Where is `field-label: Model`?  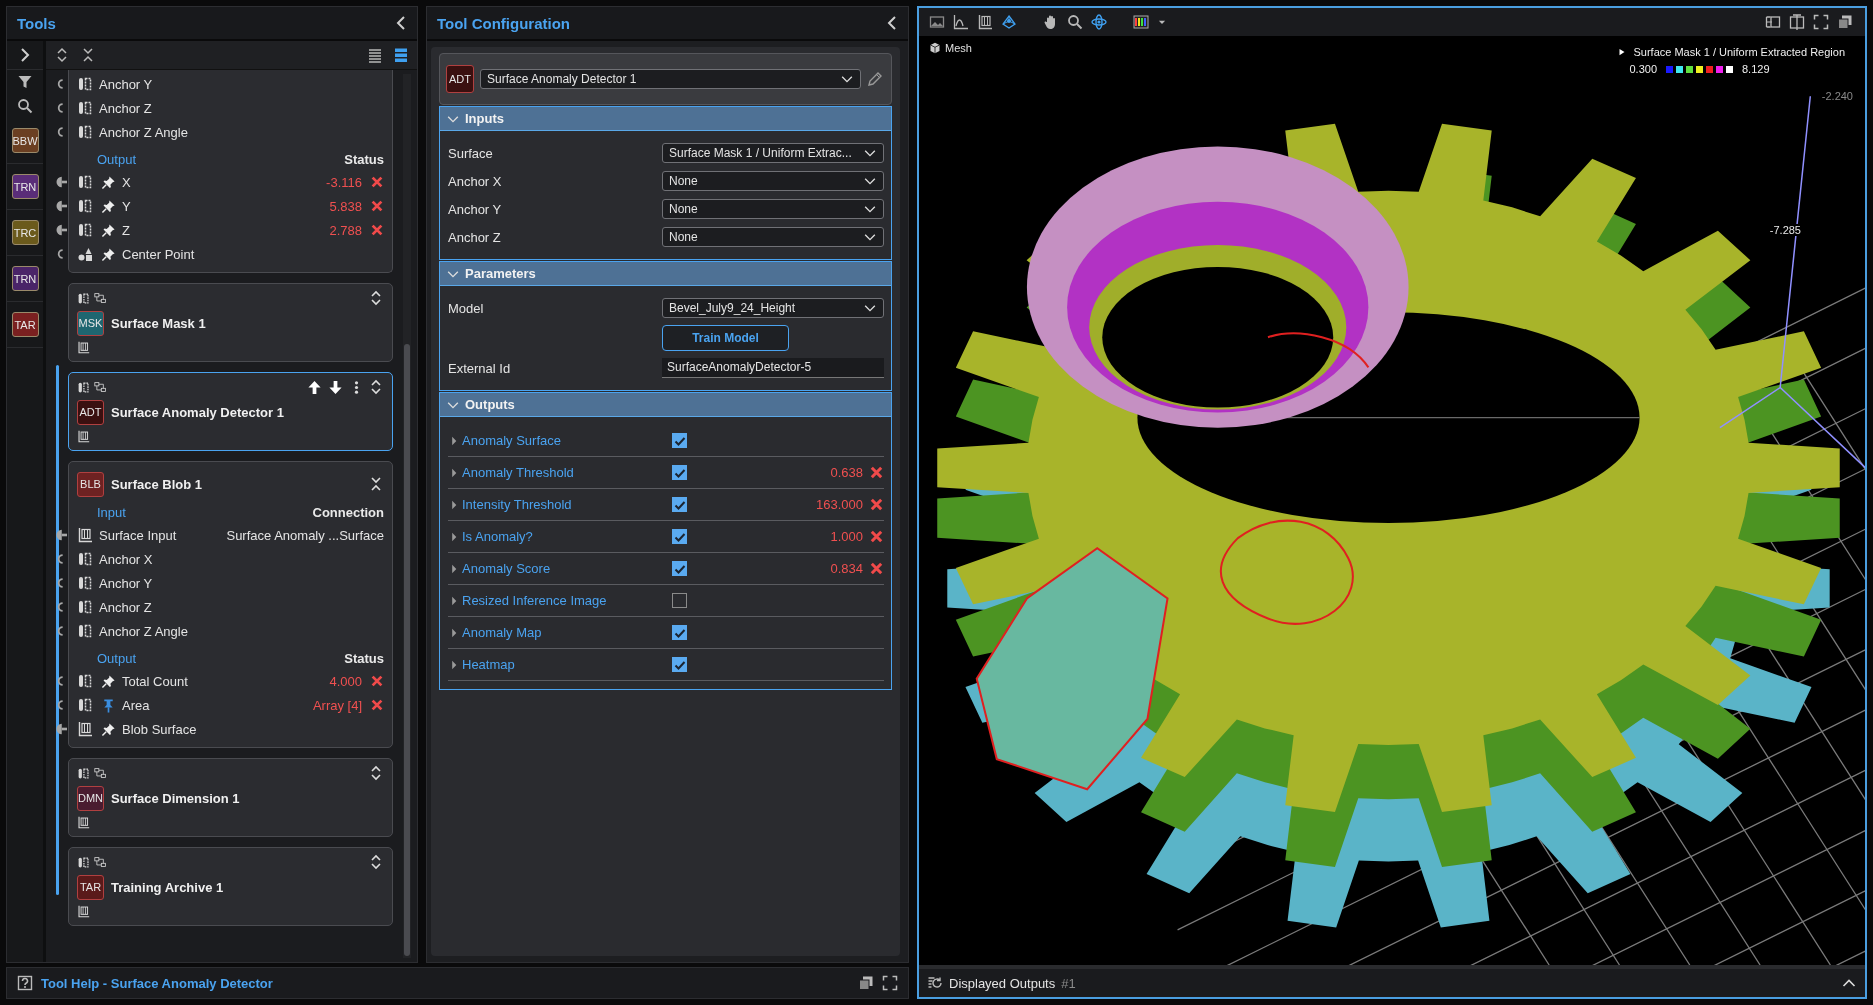 field-label: Model is located at coordinates (466, 308).